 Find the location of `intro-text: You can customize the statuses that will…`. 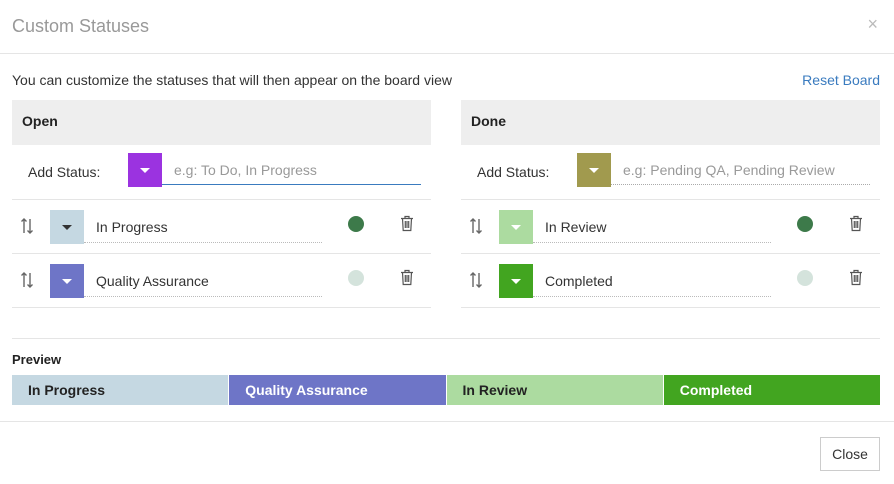

intro-text: You can customize the statuses that will… is located at coordinates (232, 80).